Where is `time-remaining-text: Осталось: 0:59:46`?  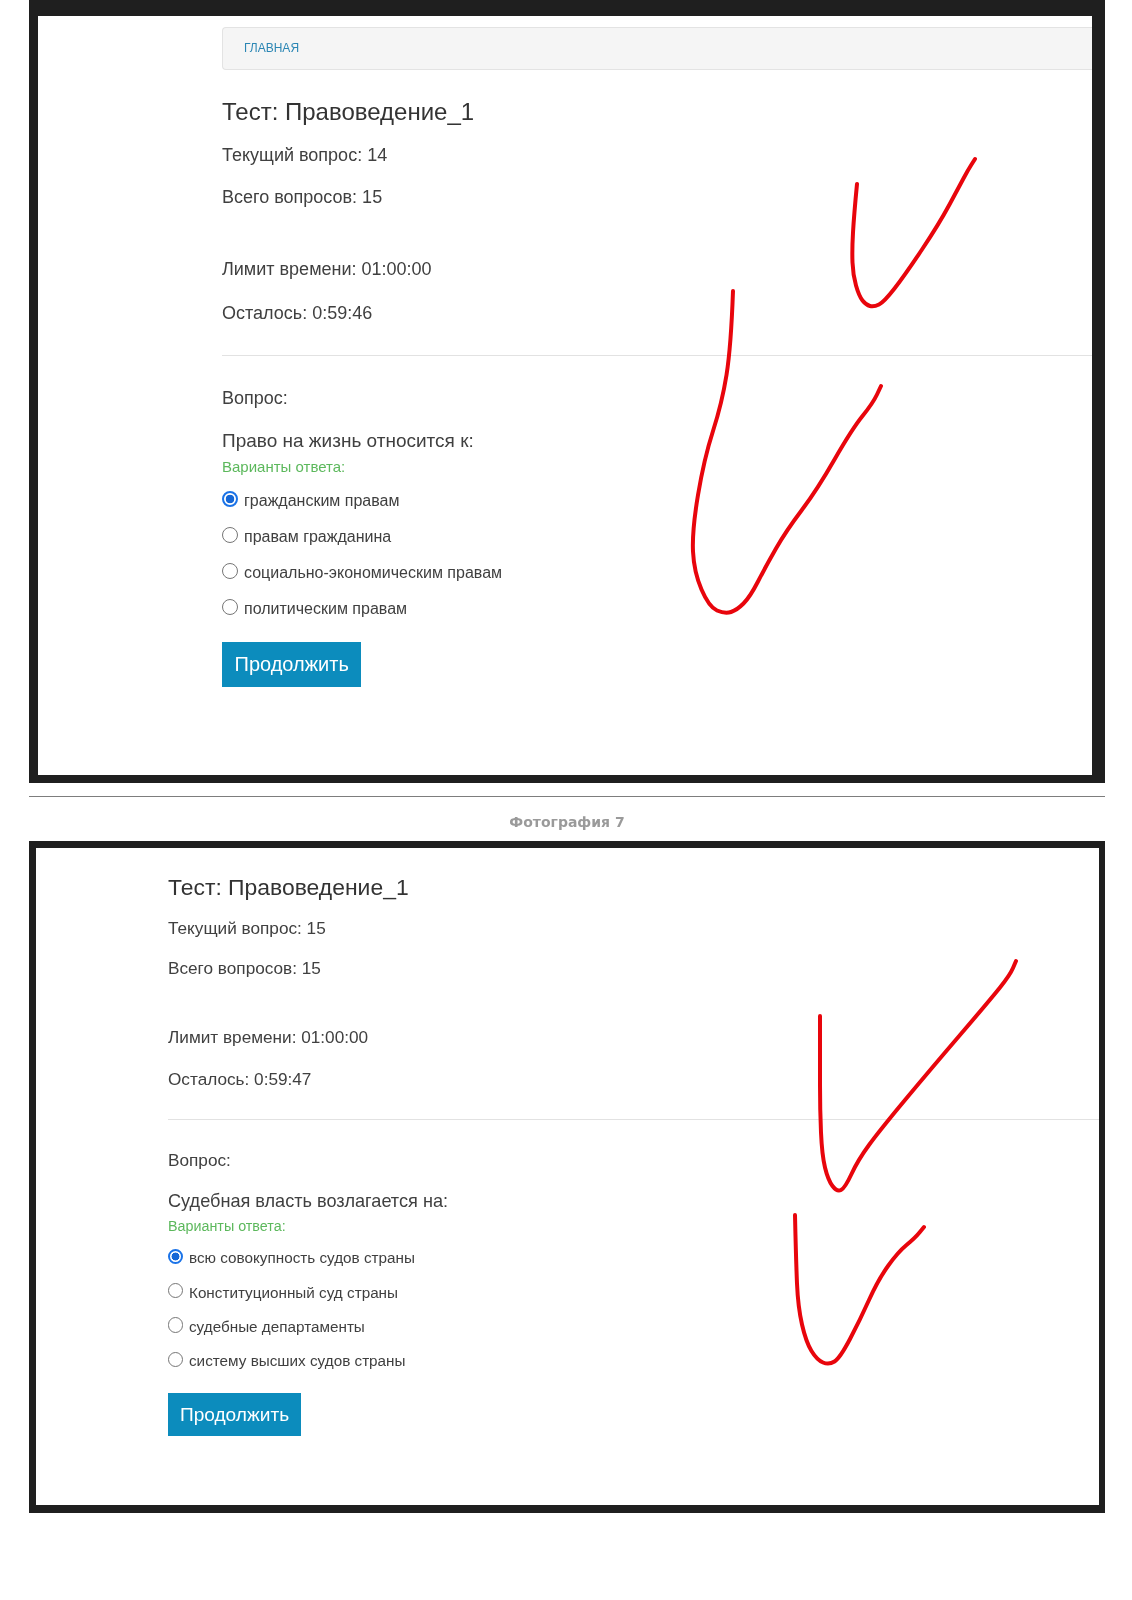
time-remaining-text: Осталось: 0:59:46 is located at coordinates (297, 313).